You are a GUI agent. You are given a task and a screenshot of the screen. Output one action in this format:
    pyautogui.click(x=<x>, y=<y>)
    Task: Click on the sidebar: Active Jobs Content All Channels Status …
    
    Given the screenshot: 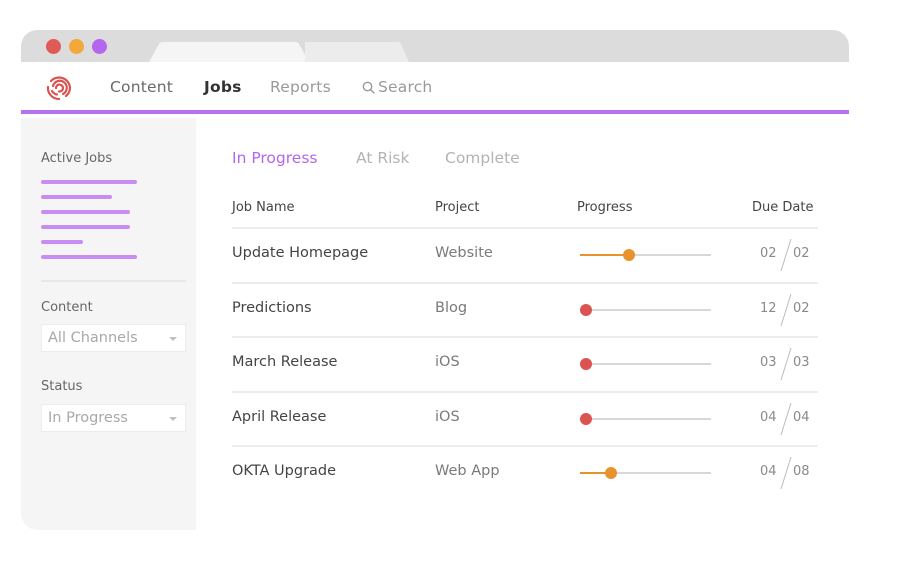 What is the action you would take?
    pyautogui.click(x=108, y=324)
    